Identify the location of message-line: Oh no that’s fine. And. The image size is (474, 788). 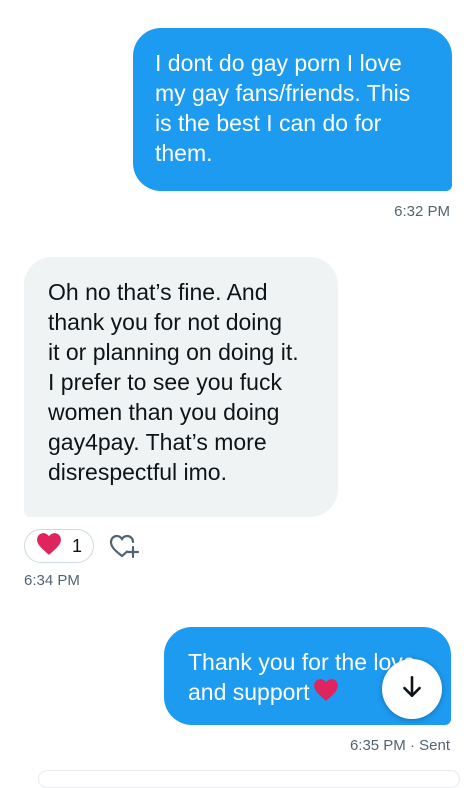
(158, 292).